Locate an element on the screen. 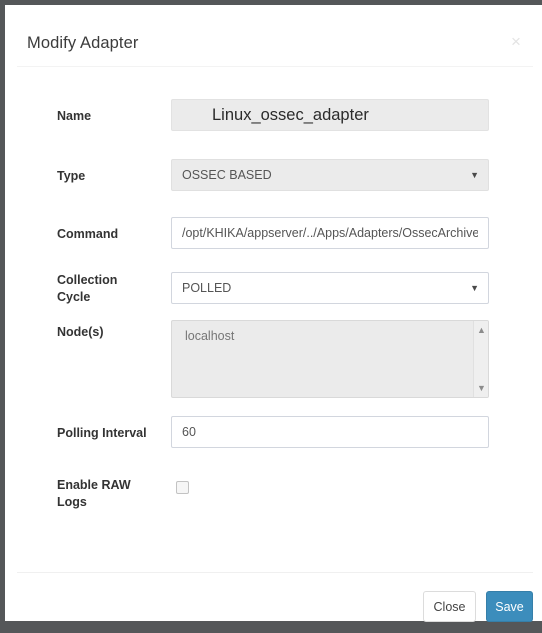  name-input is located at coordinates (330, 115).